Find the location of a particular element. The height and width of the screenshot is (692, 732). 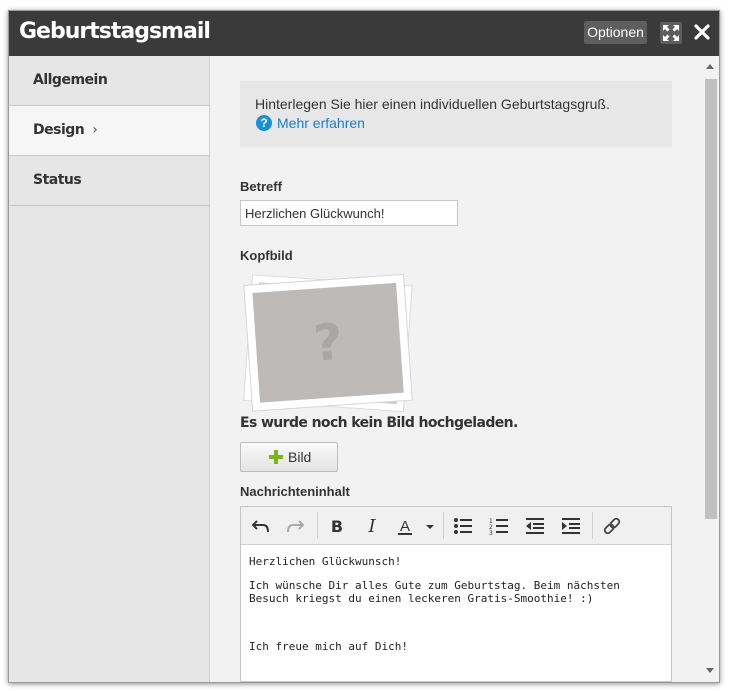

link-button is located at coordinates (612, 526).